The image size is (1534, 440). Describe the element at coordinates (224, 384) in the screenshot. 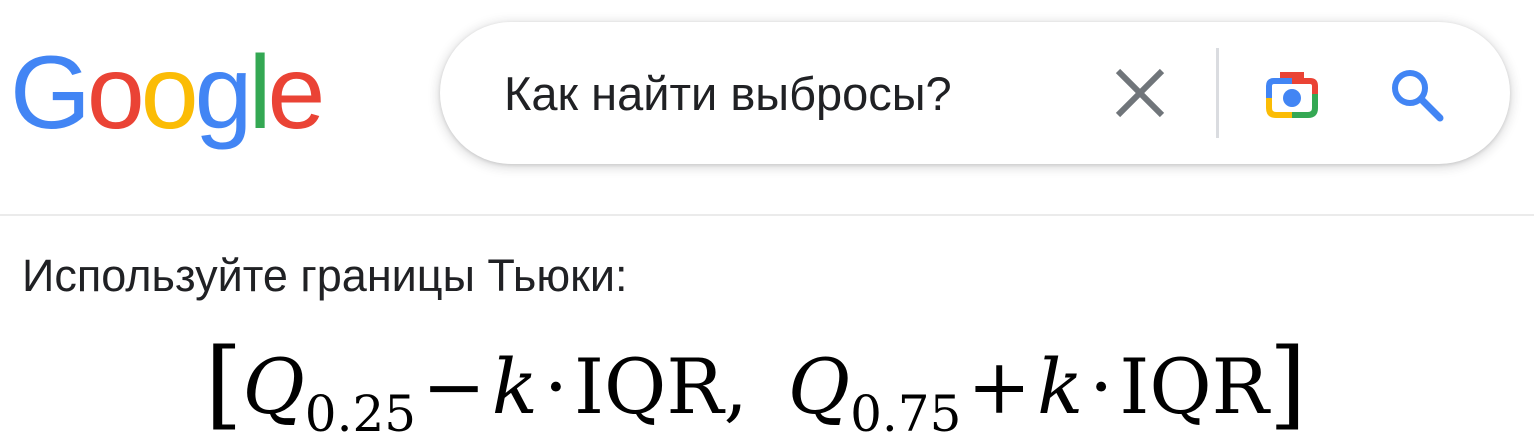

I see `formula-open-bracket: [` at that location.